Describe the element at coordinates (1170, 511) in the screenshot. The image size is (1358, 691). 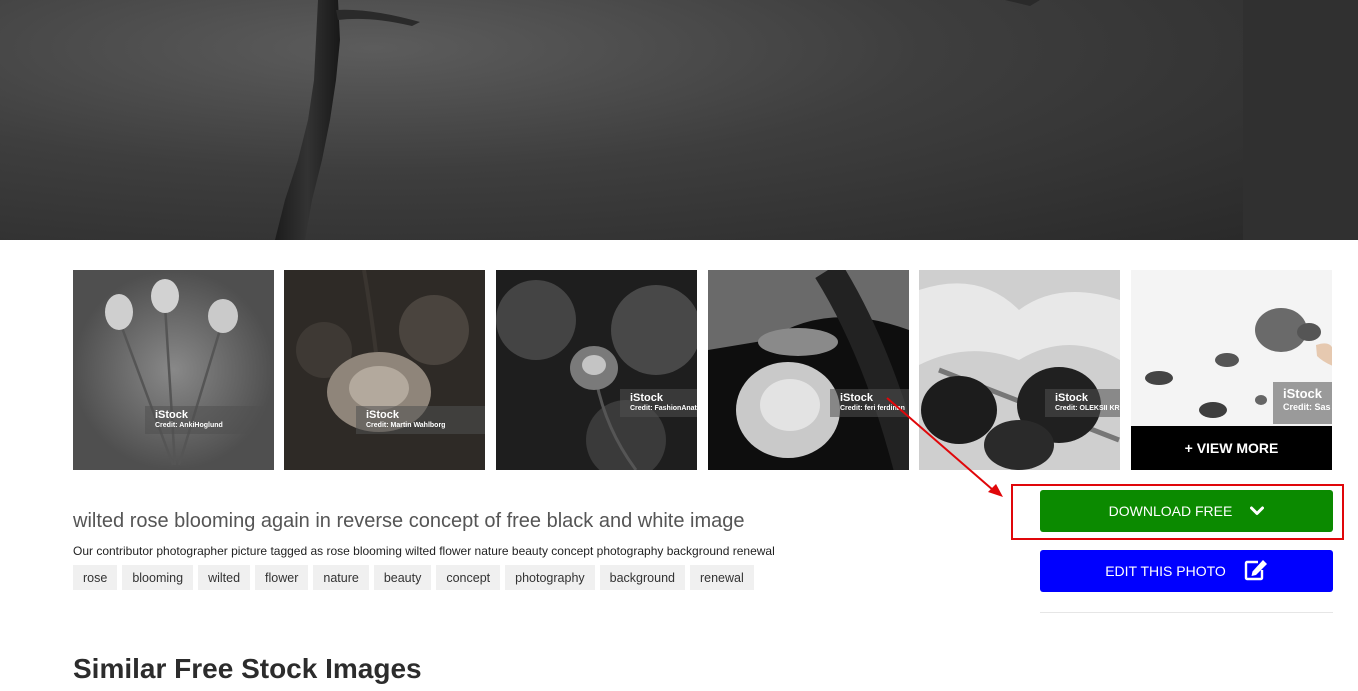
I see `download-label: DOWNLOAD FREE` at that location.